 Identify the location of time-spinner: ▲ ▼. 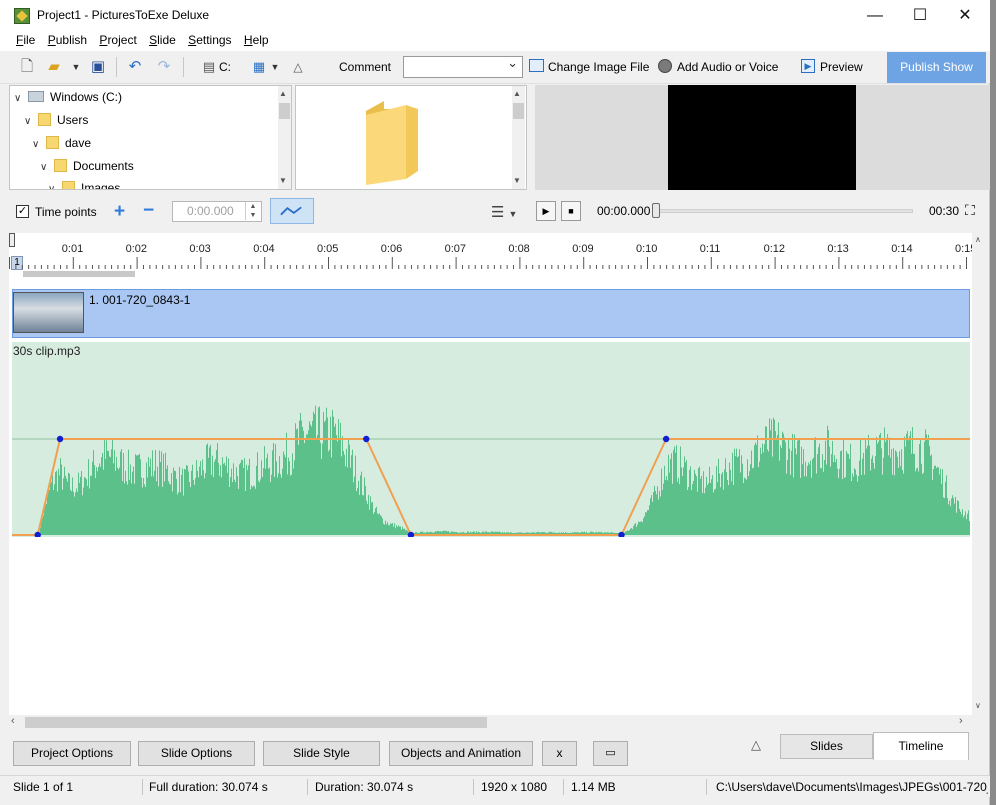
(252, 211).